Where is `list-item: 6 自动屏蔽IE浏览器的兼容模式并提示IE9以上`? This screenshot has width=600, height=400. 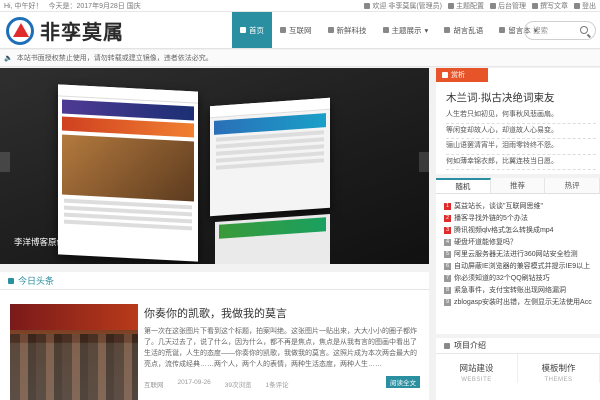 list-item: 6 自动屏蔽IE浏览器的兼容模式并提示IE9以上 is located at coordinates (519, 266).